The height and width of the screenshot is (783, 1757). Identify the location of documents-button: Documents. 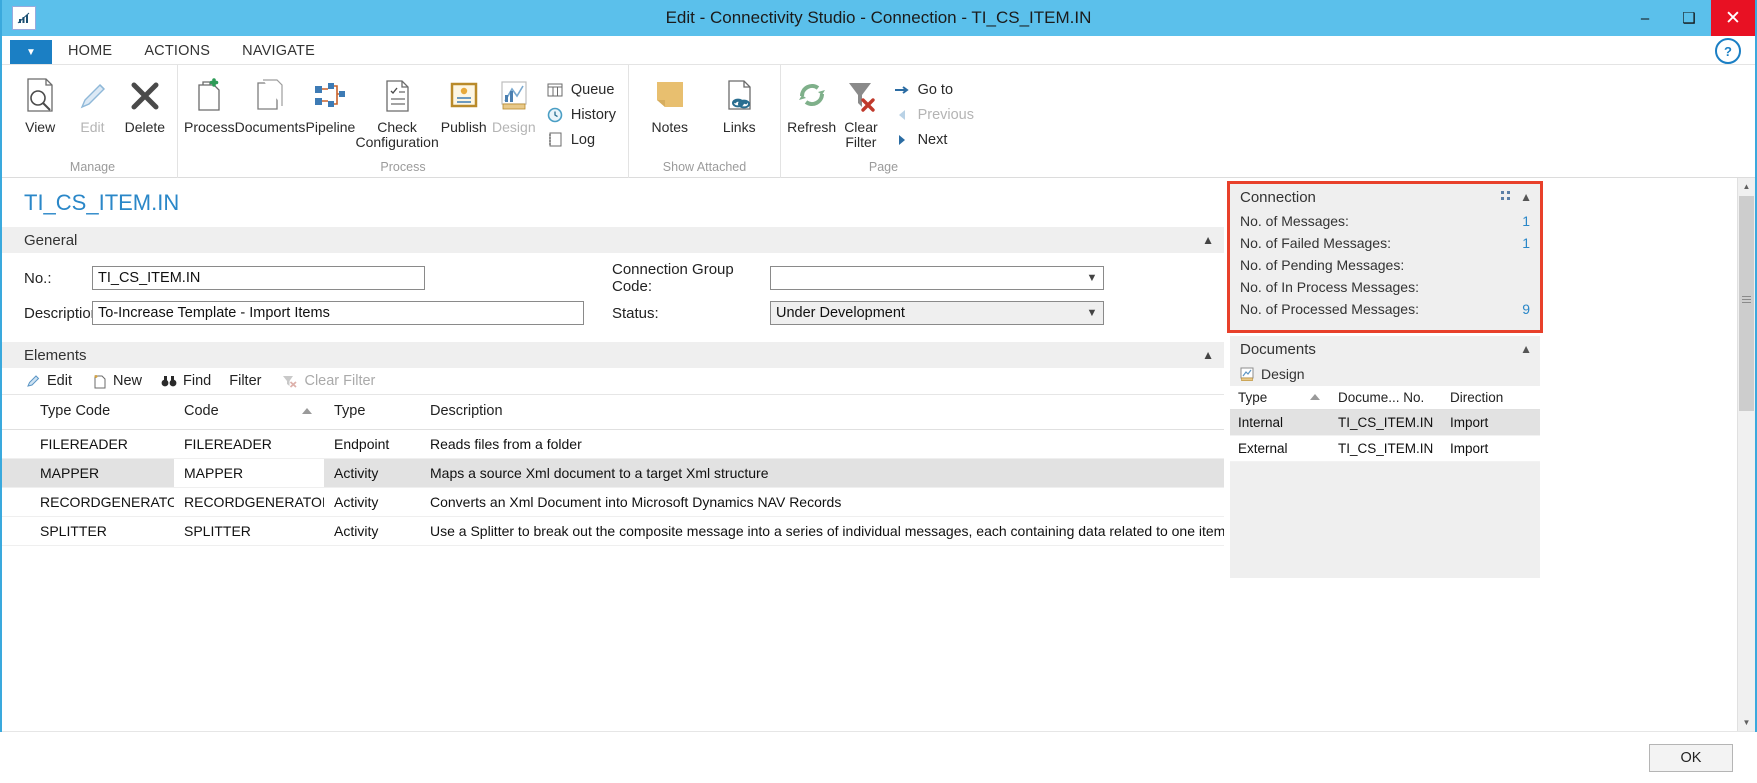
(270, 102).